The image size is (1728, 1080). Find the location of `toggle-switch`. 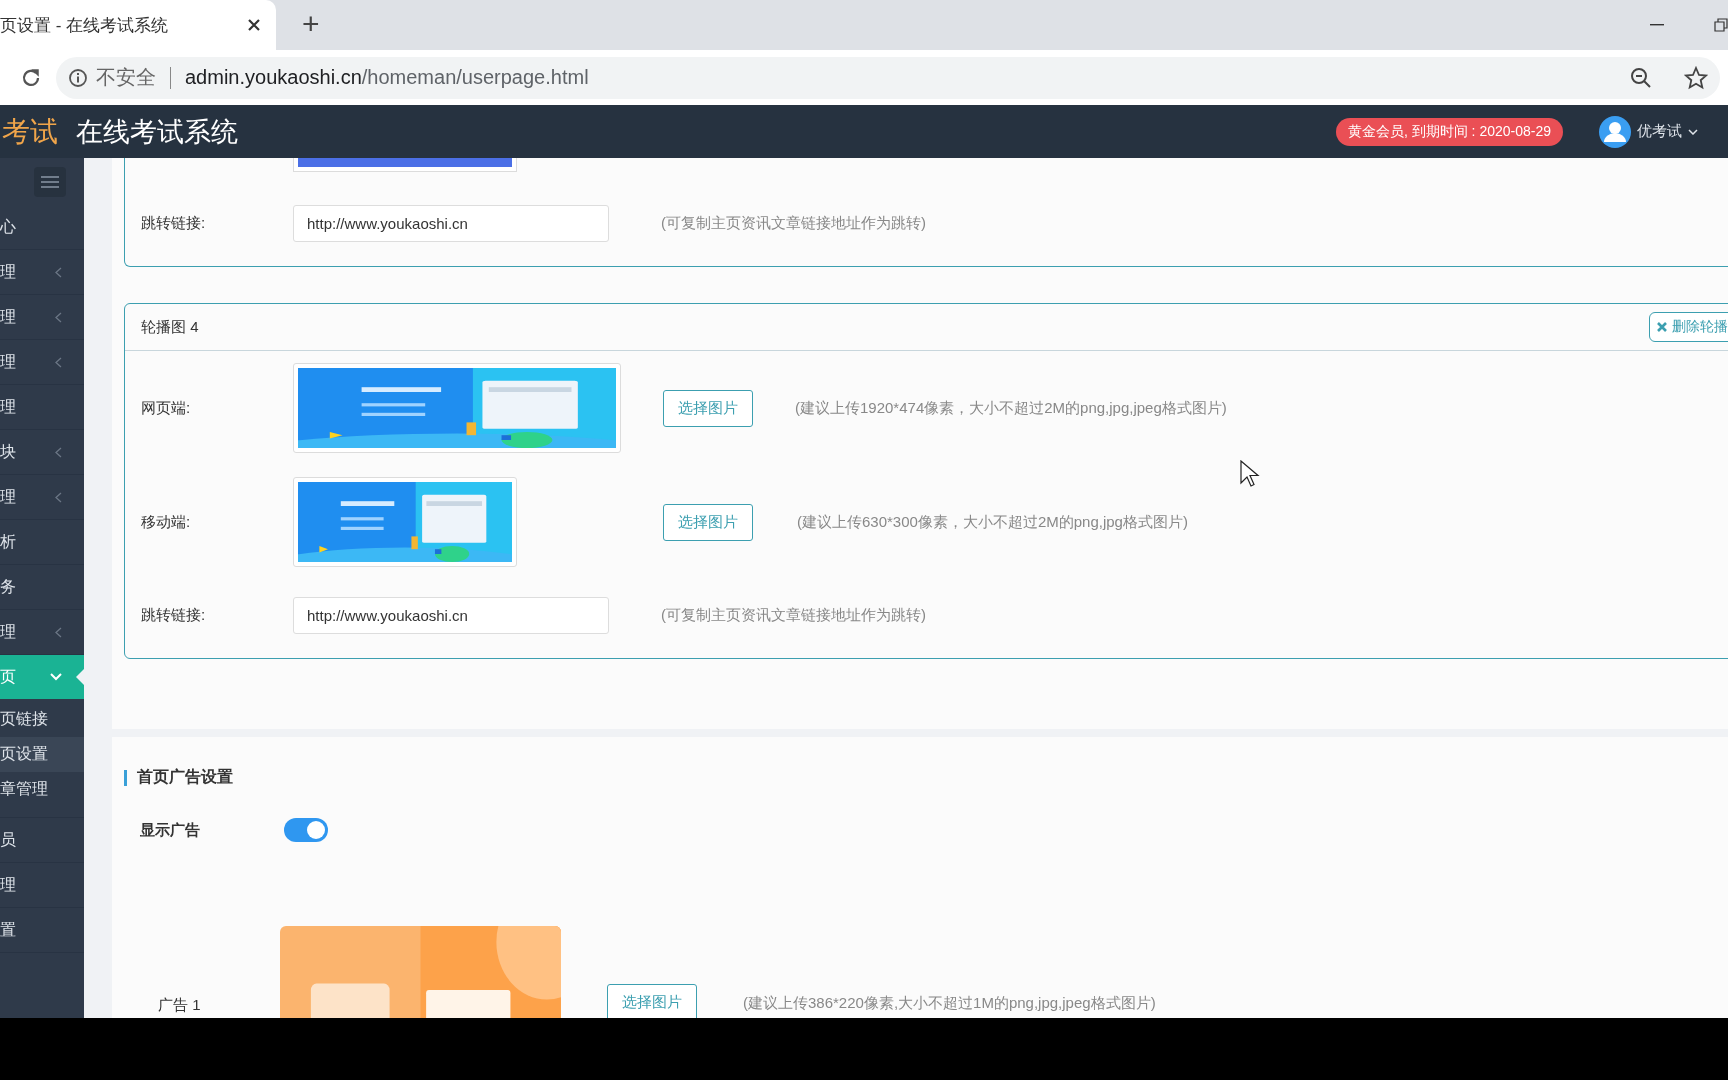

toggle-switch is located at coordinates (306, 830).